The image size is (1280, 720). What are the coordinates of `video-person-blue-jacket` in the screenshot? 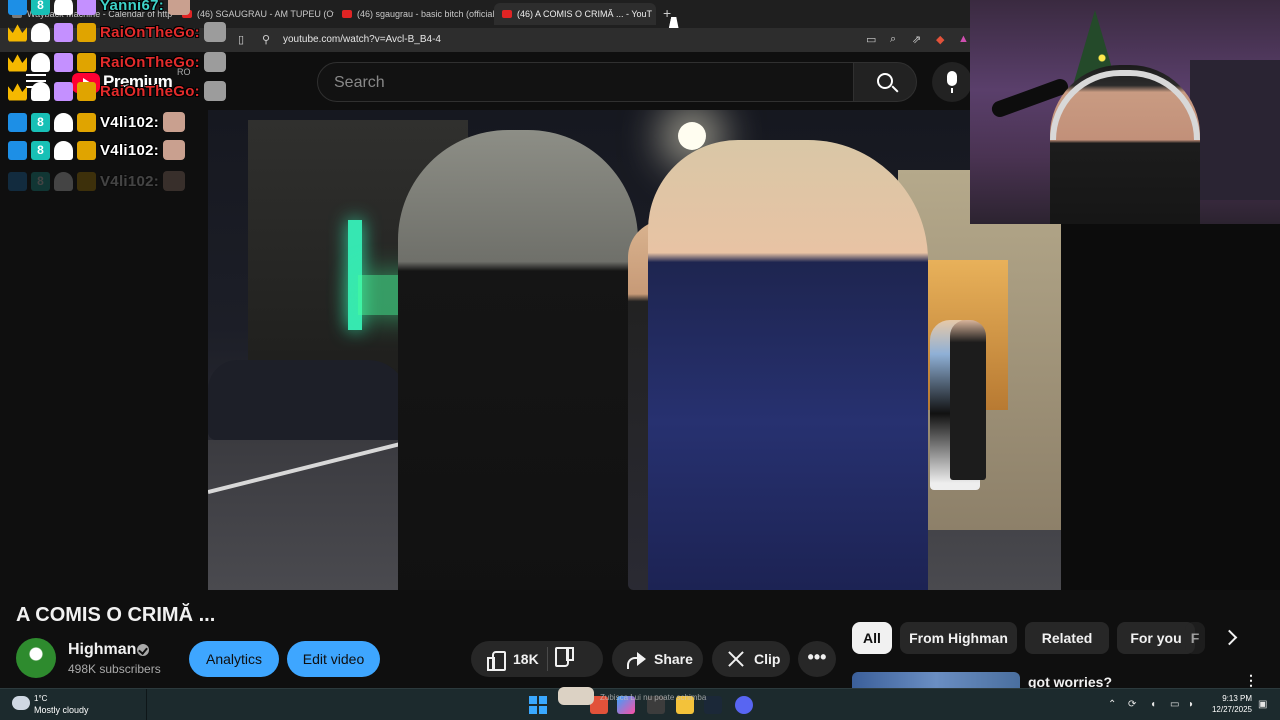 It's located at (788, 365).